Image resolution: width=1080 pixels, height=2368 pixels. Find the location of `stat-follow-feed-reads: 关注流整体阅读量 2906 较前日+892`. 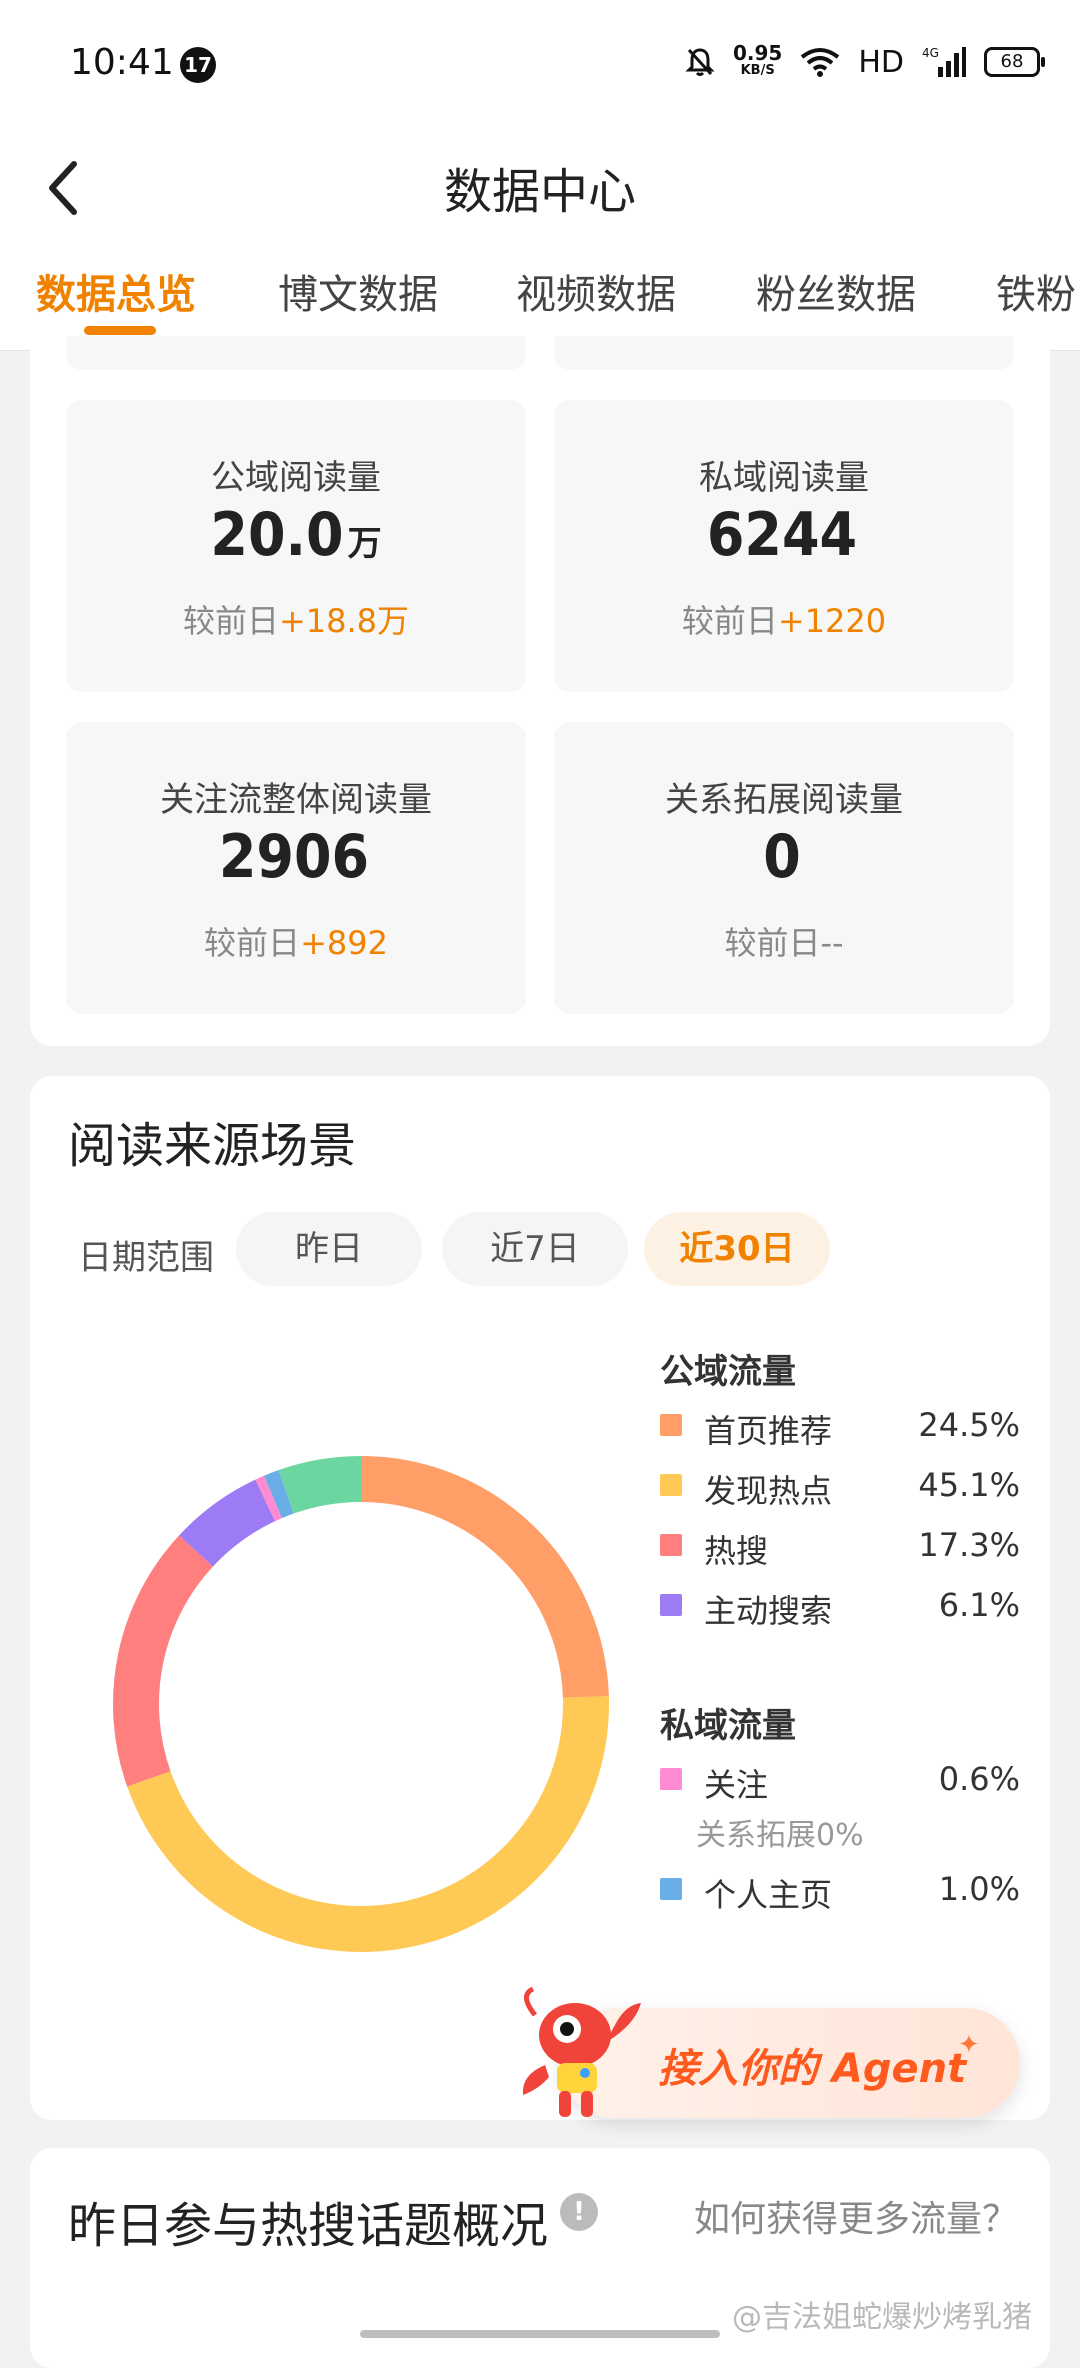

stat-follow-feed-reads: 关注流整体阅读量 2906 较前日+892 is located at coordinates (296, 868).